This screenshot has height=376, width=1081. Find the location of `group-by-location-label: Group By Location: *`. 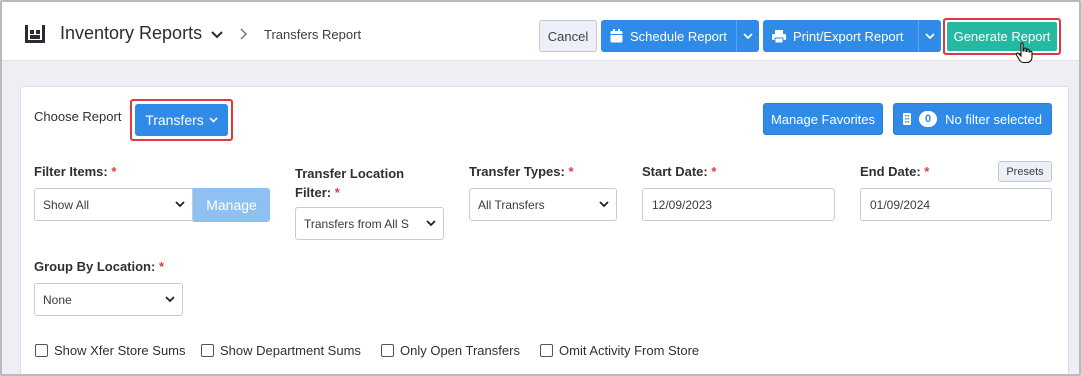

group-by-location-label: Group By Location: * is located at coordinates (99, 266).